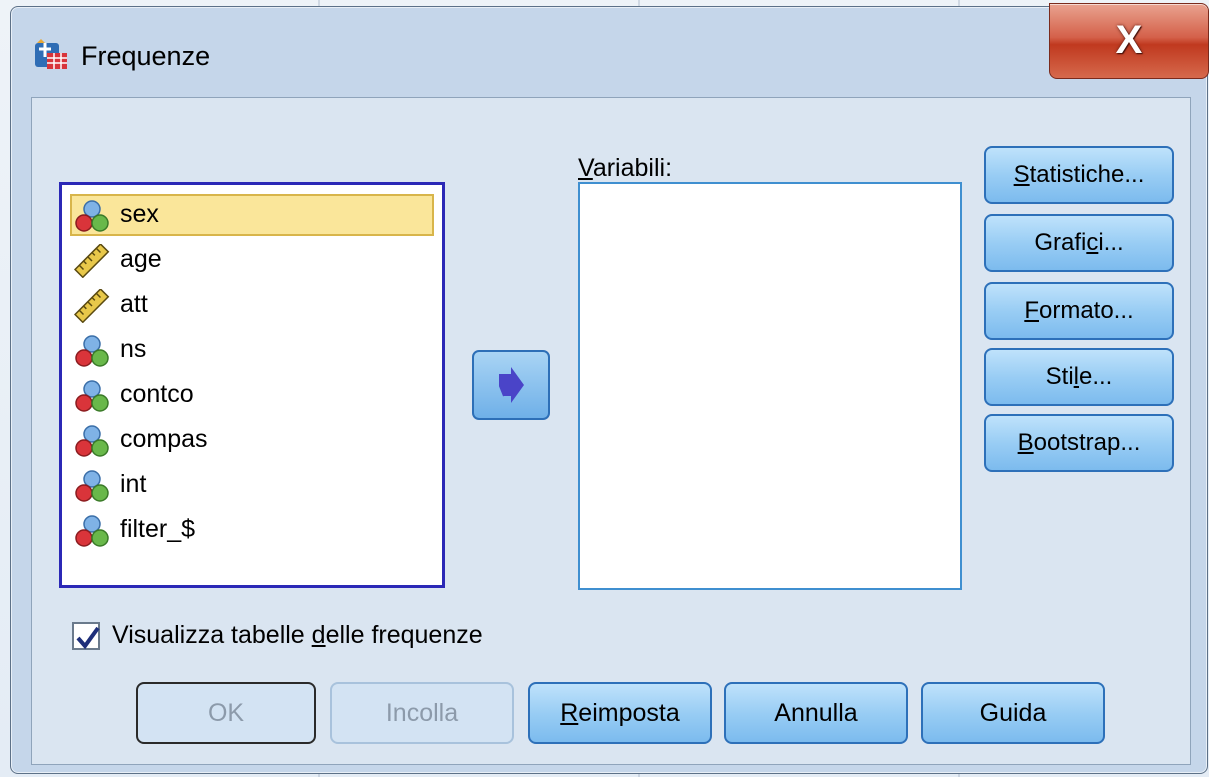 The width and height of the screenshot is (1209, 777). I want to click on variable-list-item: compas, so click(252, 438).